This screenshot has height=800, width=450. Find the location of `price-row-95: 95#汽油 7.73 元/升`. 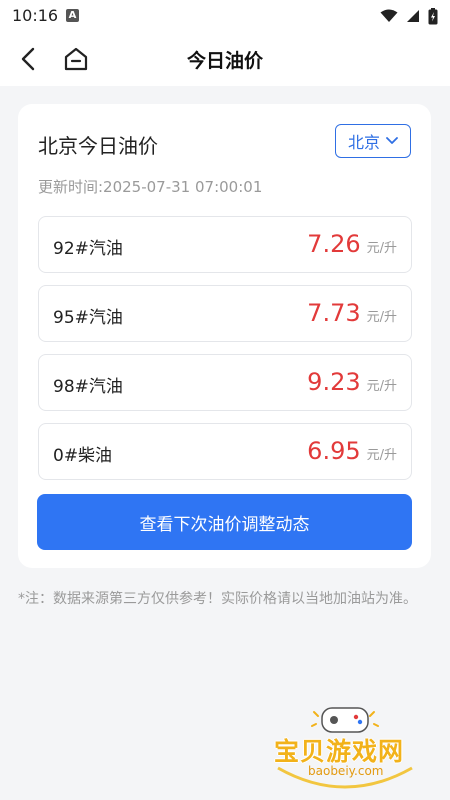

price-row-95: 95#汽油 7.73 元/升 is located at coordinates (225, 313).